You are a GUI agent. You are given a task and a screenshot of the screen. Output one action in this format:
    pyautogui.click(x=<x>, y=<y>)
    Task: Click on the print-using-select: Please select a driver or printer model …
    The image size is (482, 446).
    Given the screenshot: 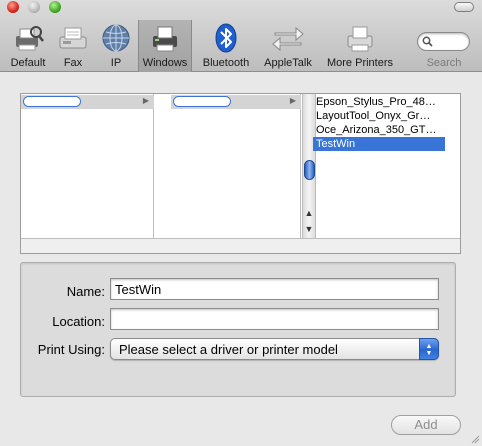 What is the action you would take?
    pyautogui.click(x=274, y=349)
    